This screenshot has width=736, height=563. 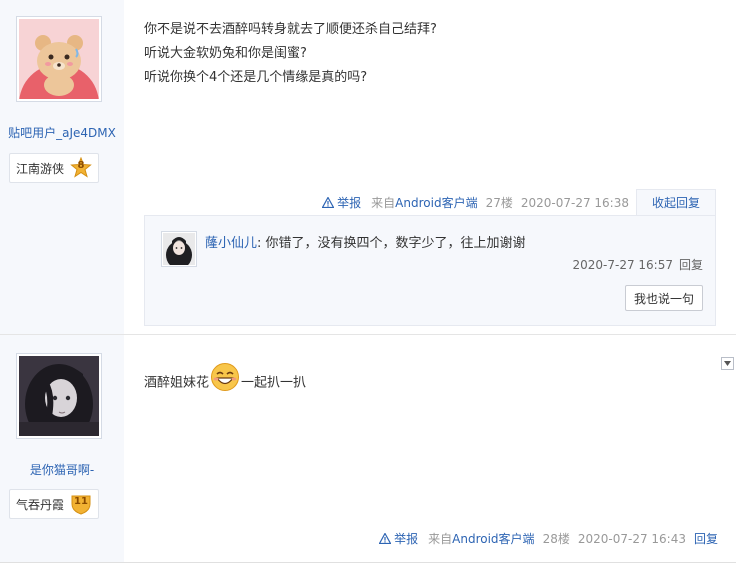 I want to click on level-badge: 气吞丹霞 11, so click(x=54, y=504).